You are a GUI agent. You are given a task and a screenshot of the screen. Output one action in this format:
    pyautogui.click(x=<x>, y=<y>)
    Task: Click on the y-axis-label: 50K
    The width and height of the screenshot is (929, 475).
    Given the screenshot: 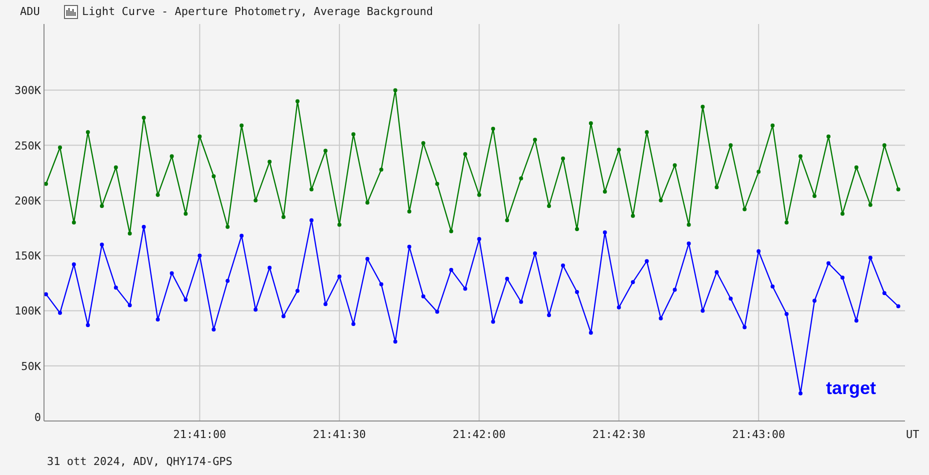 What is the action you would take?
    pyautogui.click(x=31, y=366)
    